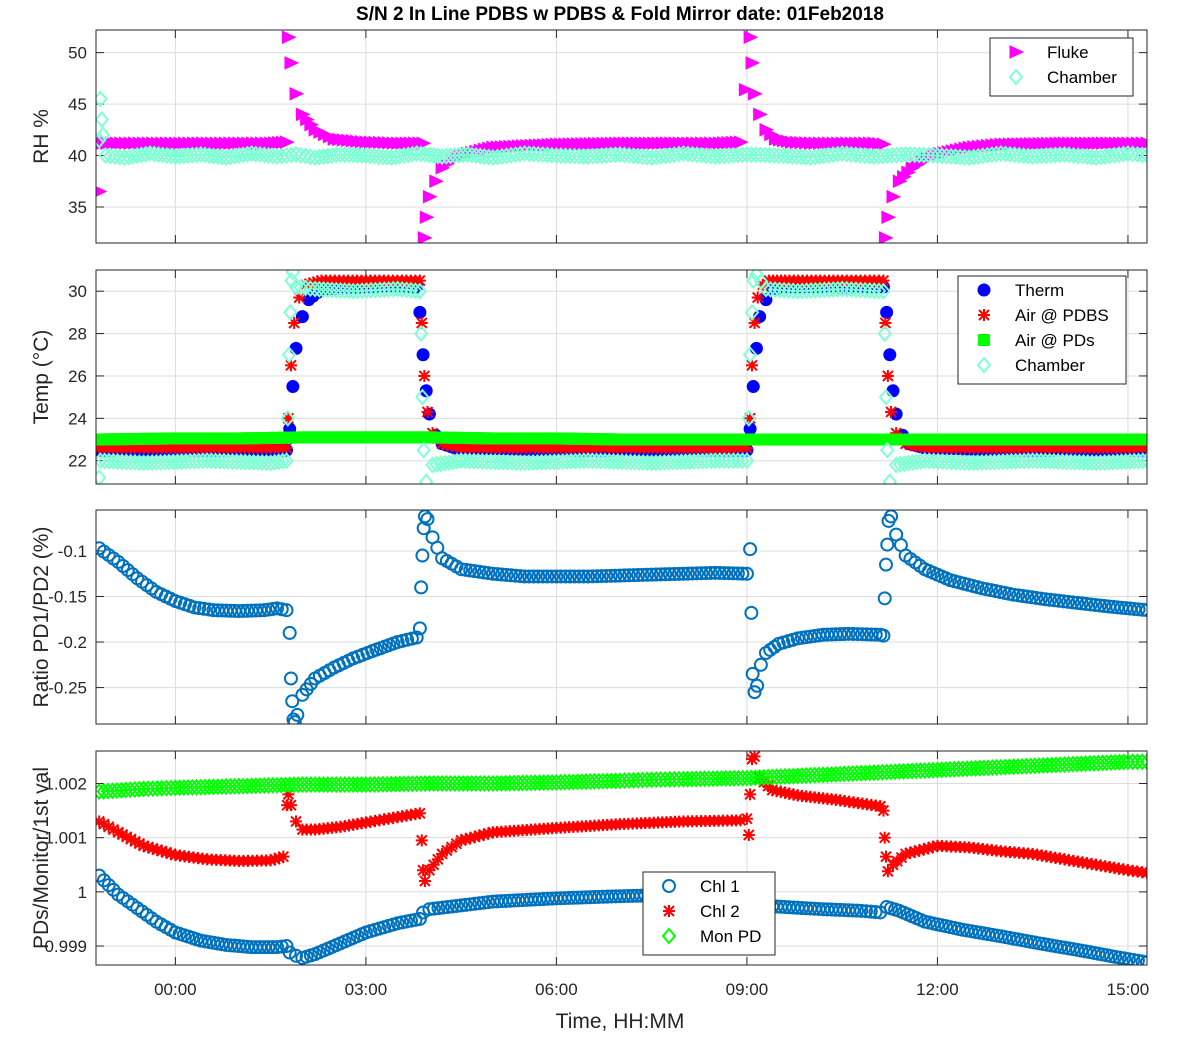 The height and width of the screenshot is (1050, 1200). Describe the element at coordinates (720, 911) in the screenshot. I see `legend-label: Chl 2` at that location.